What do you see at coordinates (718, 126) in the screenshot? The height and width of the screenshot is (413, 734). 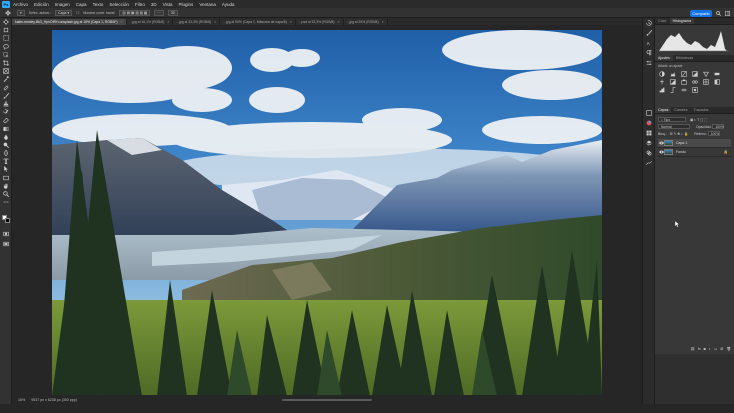 I see `opacity-field: 100%` at bounding box center [718, 126].